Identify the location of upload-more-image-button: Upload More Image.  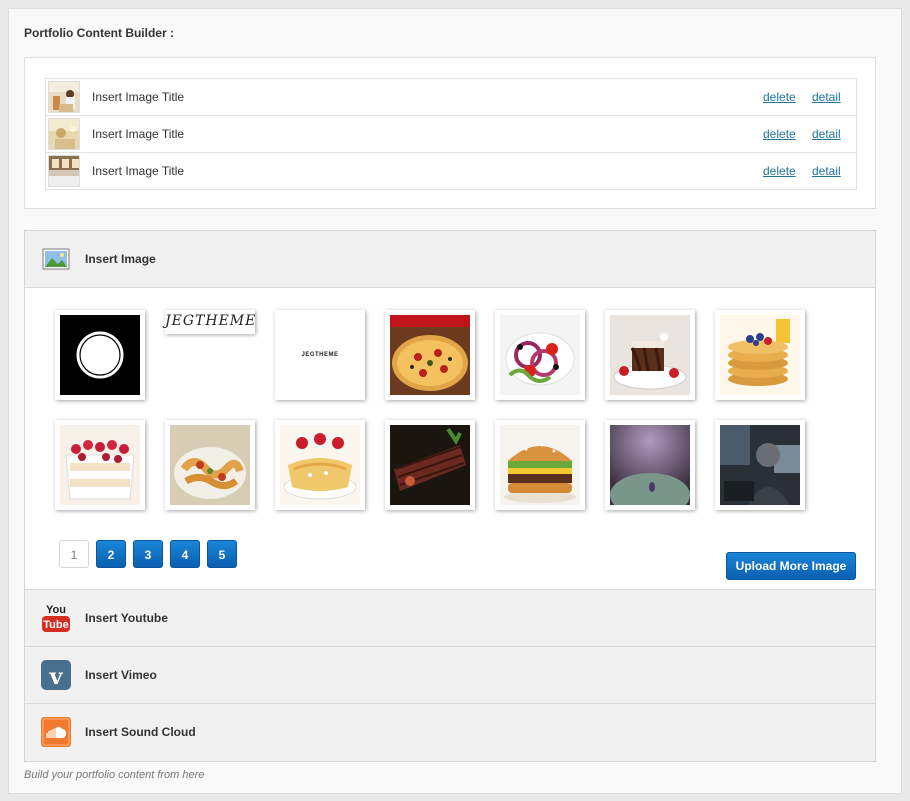
(791, 566).